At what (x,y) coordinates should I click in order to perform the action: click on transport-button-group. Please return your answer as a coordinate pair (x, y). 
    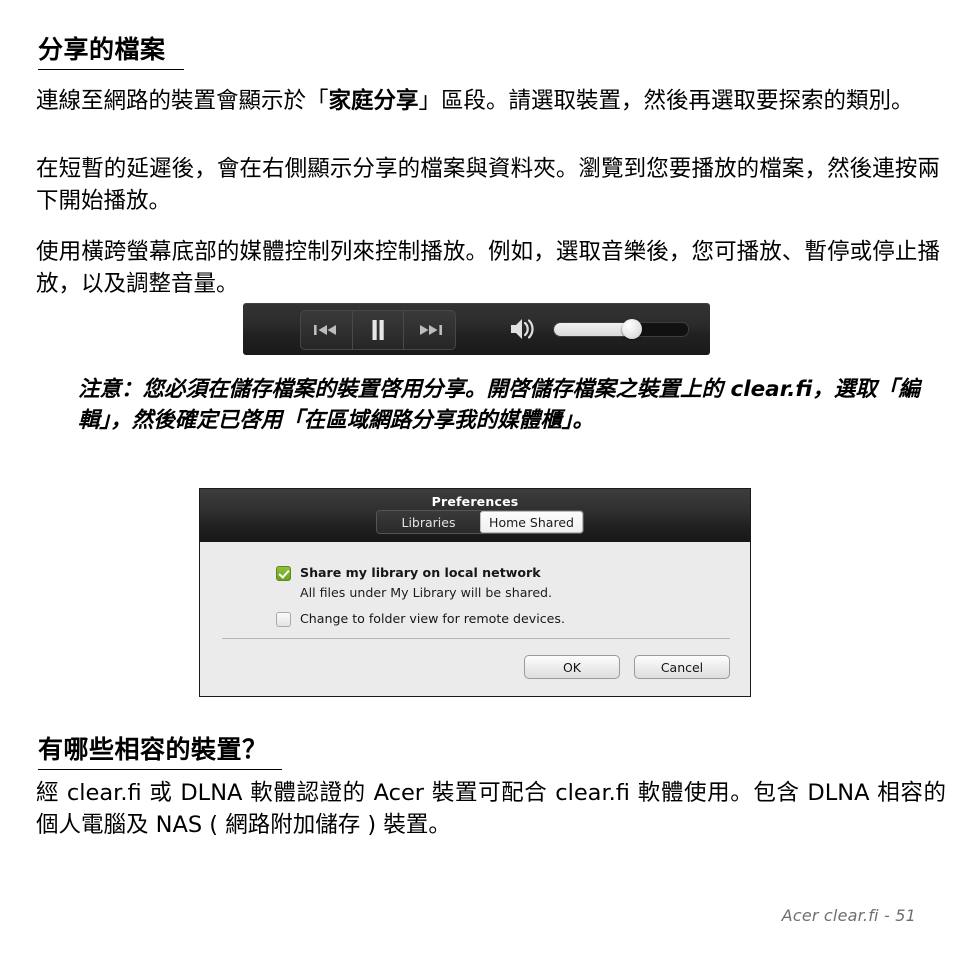
    Looking at the image, I should click on (378, 330).